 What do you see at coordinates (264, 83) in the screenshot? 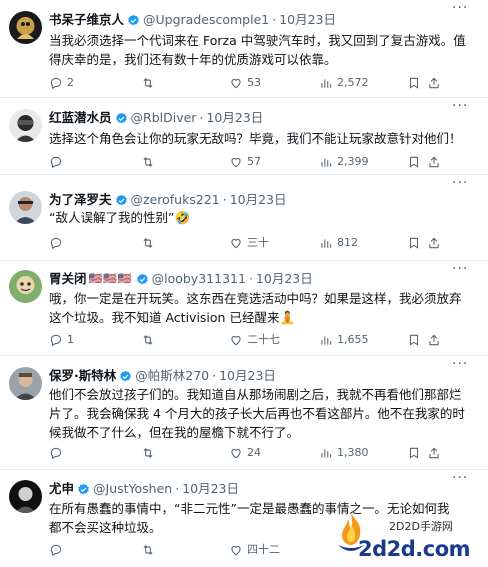
I see `tweet-actions: 2 53 2,572` at bounding box center [264, 83].